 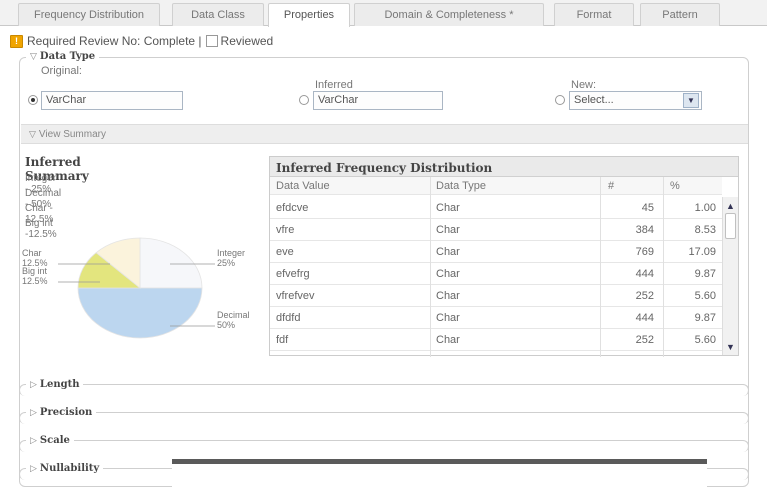 What do you see at coordinates (496, 296) in the screenshot?
I see `table-row: vfrefvev Char 252 5.60` at bounding box center [496, 296].